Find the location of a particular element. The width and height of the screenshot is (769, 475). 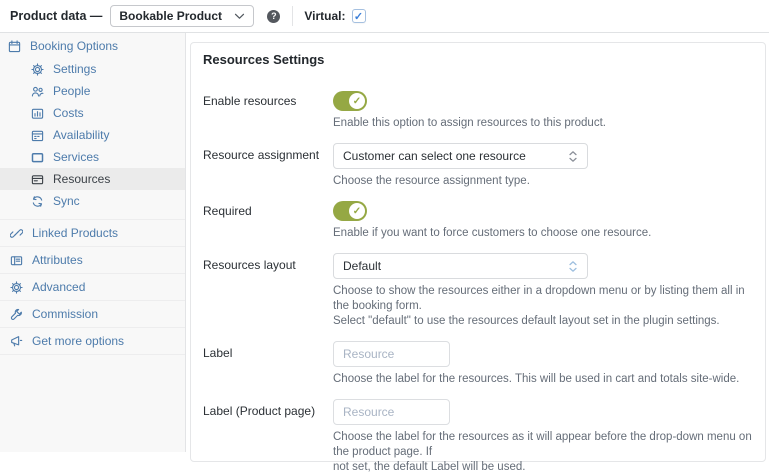

virtual-checkbox: ✓ is located at coordinates (358, 16).